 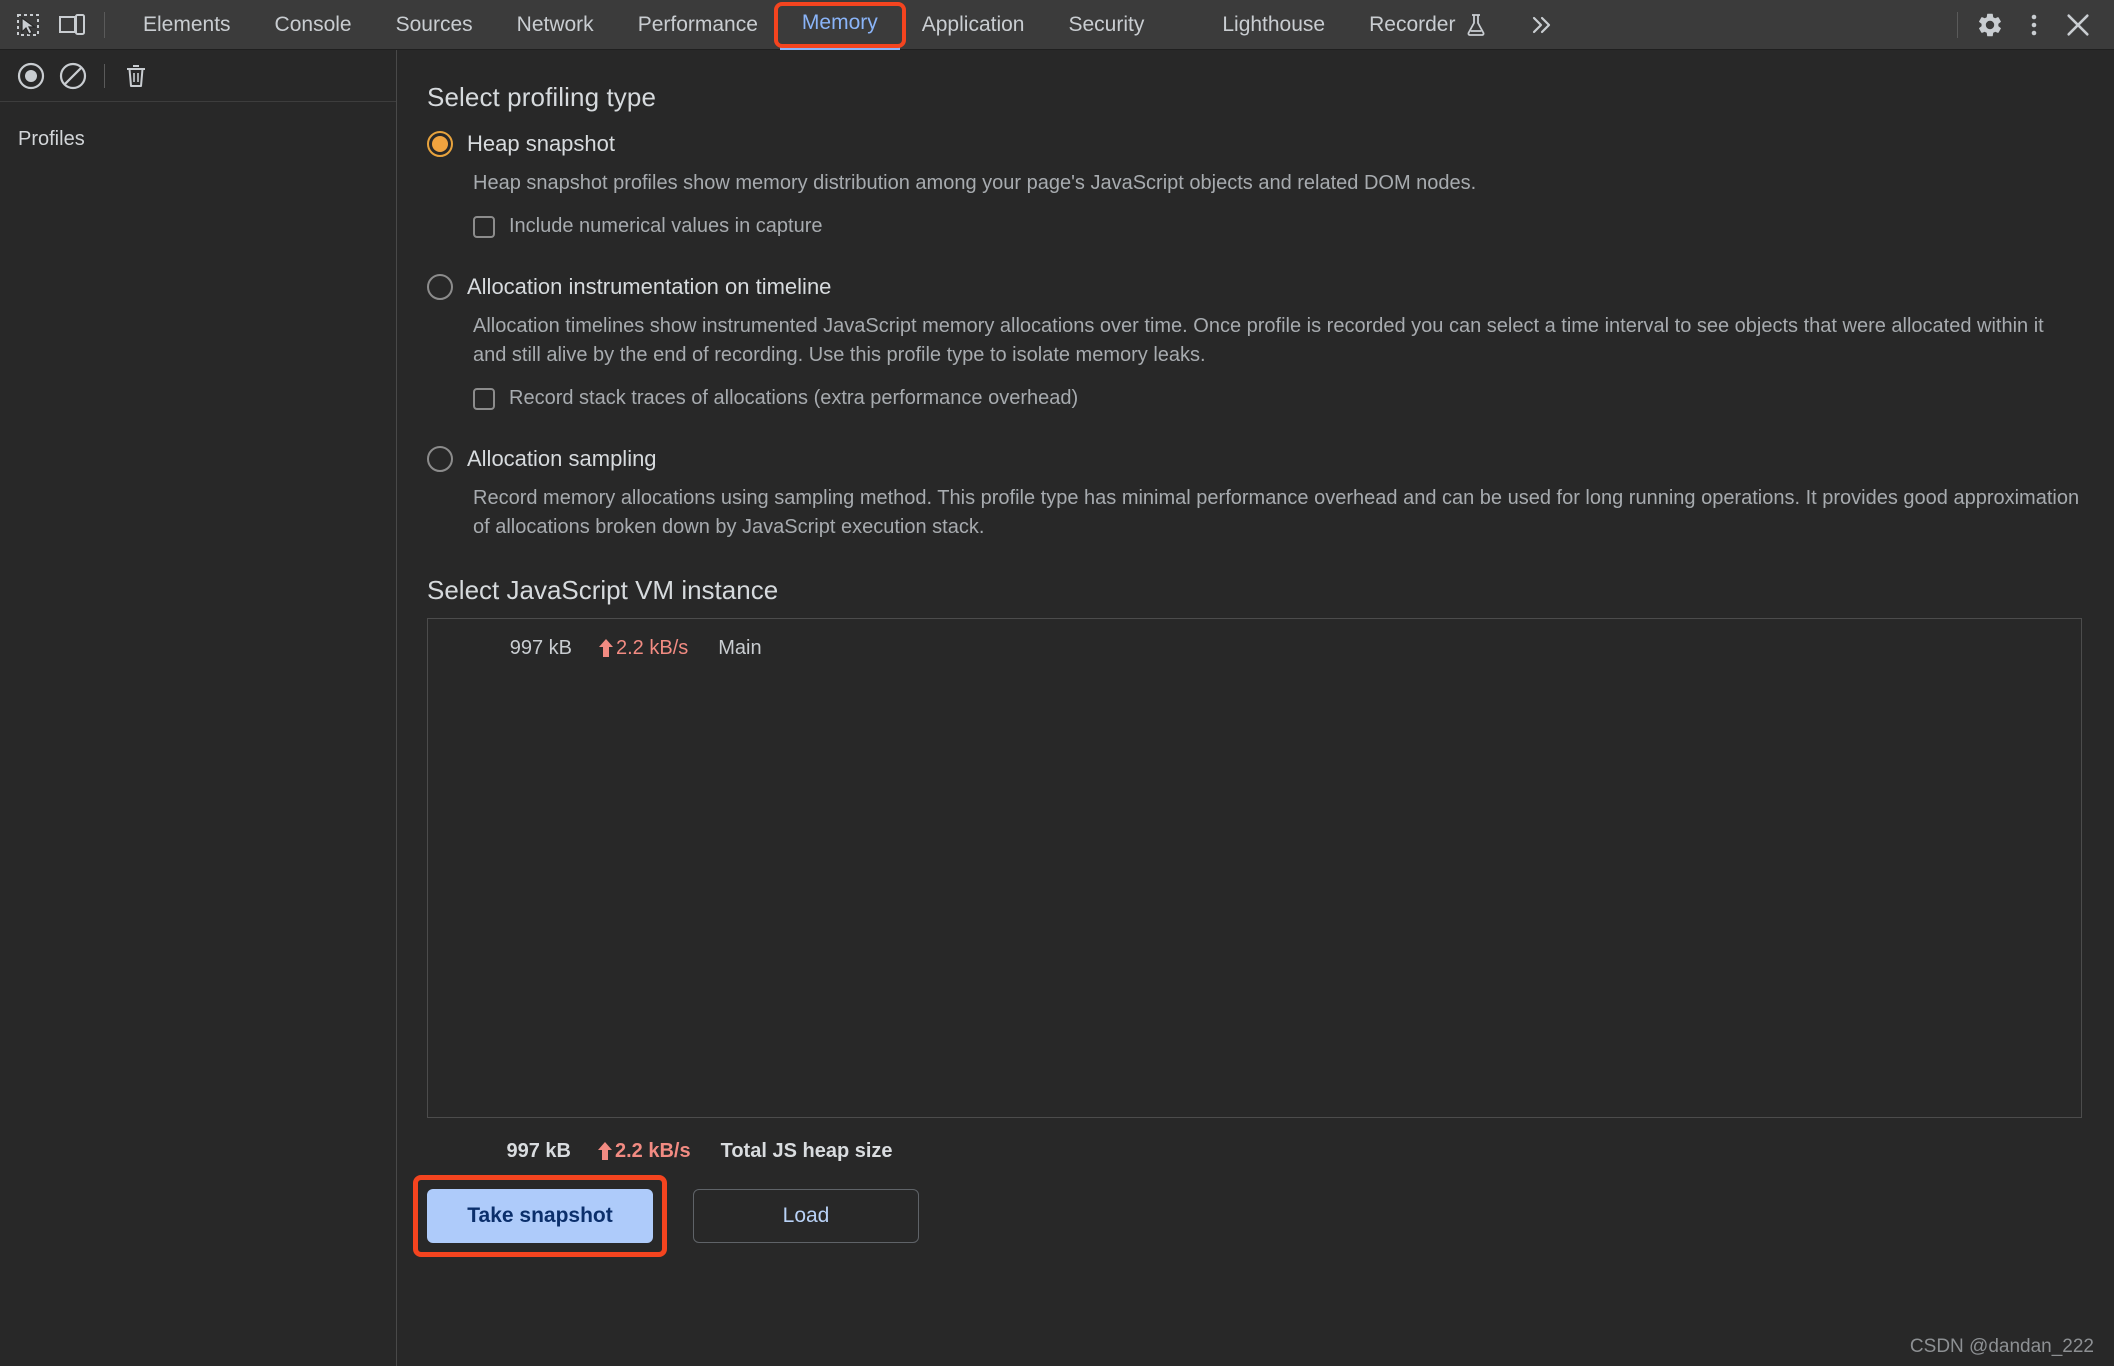 What do you see at coordinates (540, 647) in the screenshot?
I see `vm-heap-size: 997 kB` at bounding box center [540, 647].